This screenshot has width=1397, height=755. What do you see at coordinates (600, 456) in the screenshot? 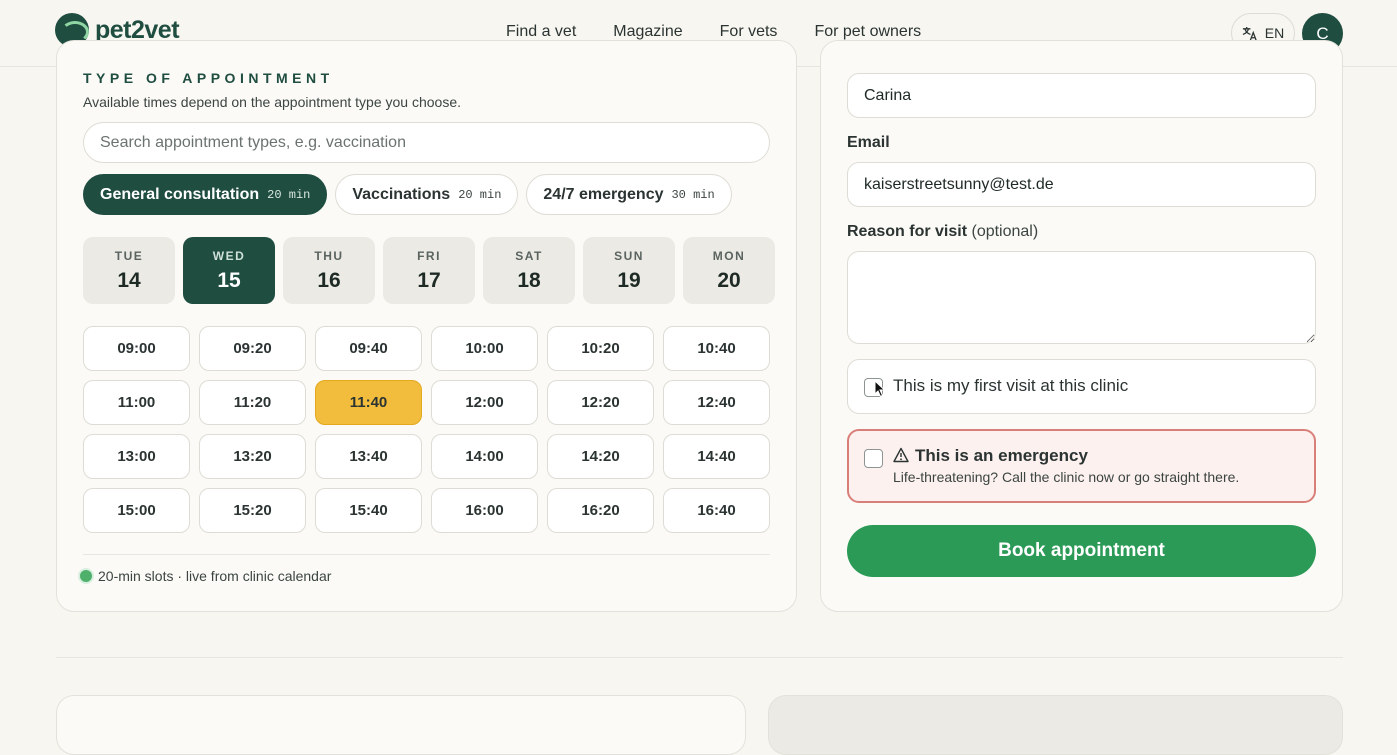
I see `time-slot: 14:20` at bounding box center [600, 456].